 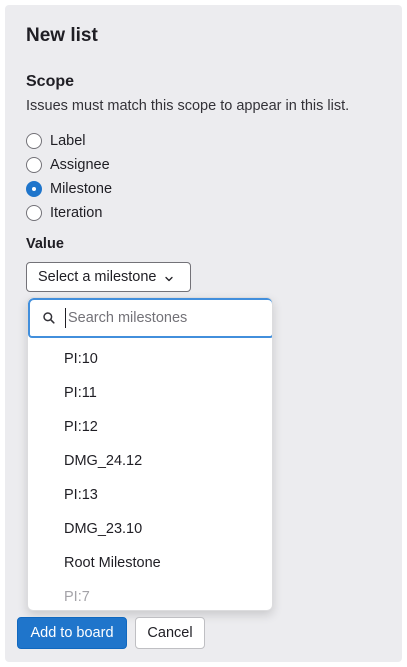 I want to click on chevron-down-icon, so click(x=169, y=277).